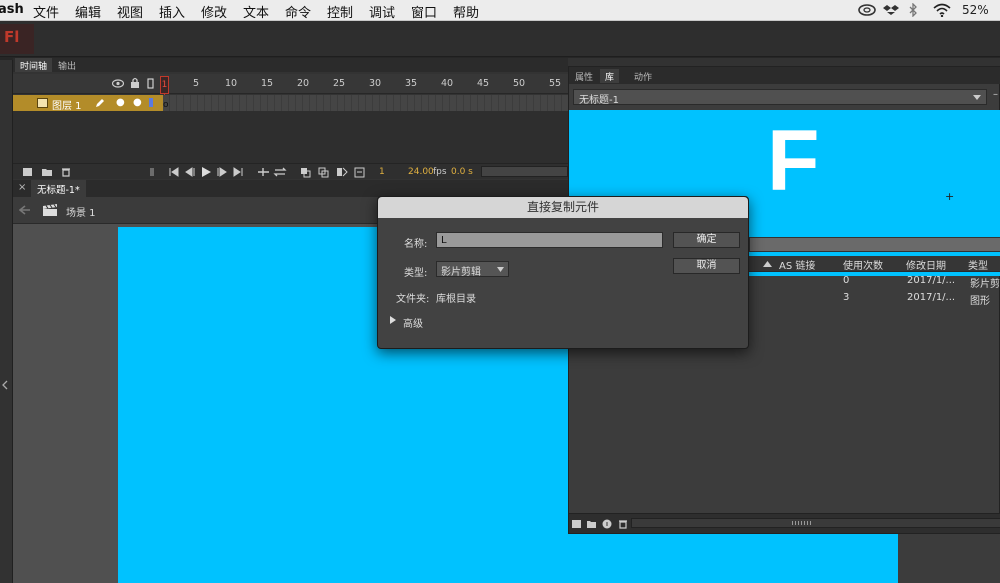  I want to click on keyframe-marker: o, so click(166, 105).